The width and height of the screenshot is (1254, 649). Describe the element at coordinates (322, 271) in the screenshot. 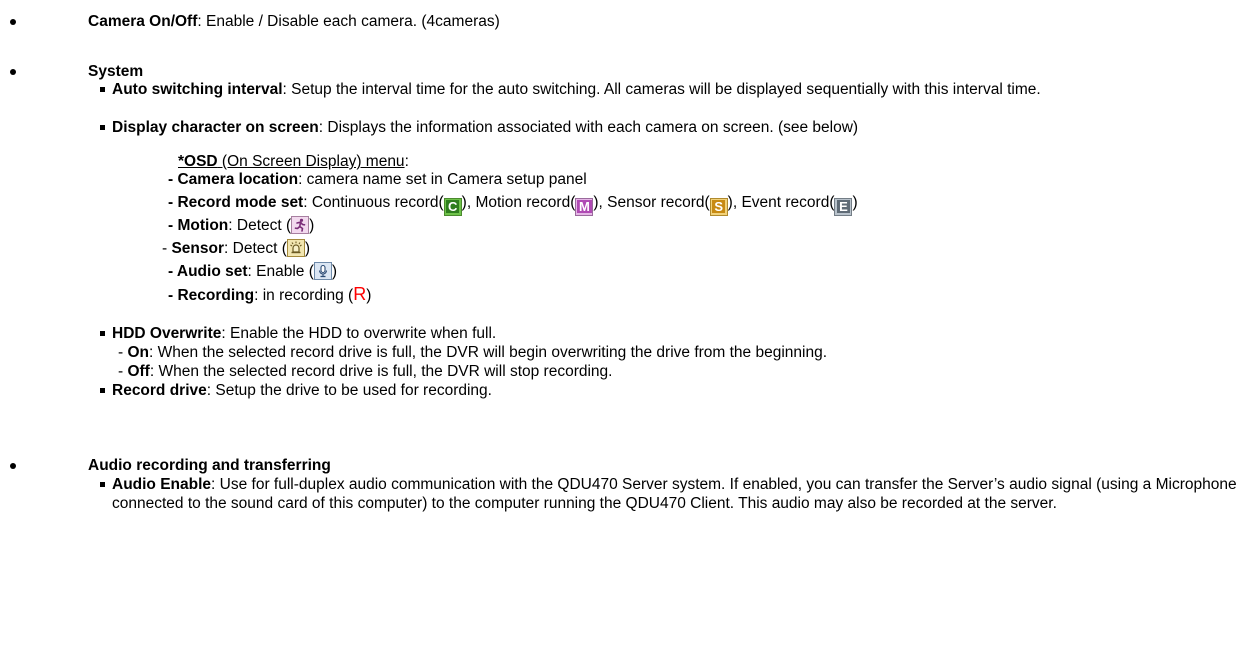

I see `microphone-icon` at that location.